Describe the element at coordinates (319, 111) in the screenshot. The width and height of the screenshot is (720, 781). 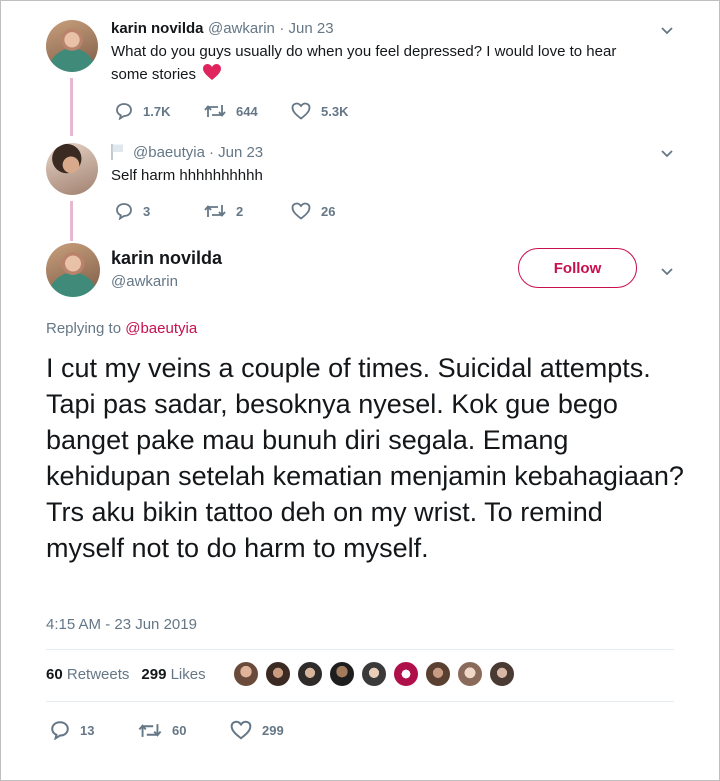
I see `like-button: 5.3K` at that location.